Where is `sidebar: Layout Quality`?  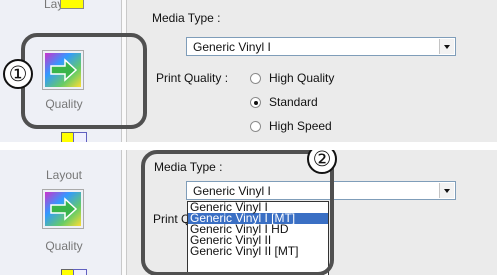
sidebar: Layout Quality is located at coordinates (63, 212).